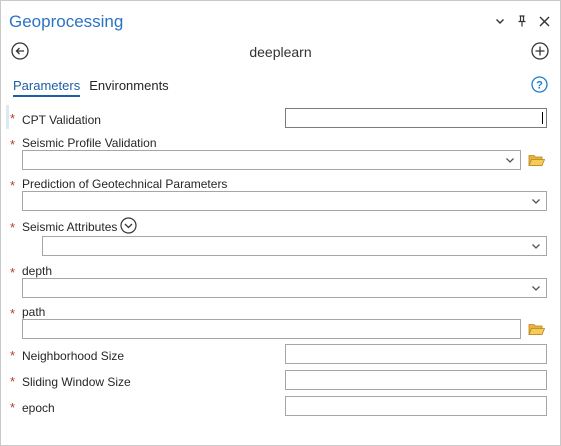 The height and width of the screenshot is (446, 561). I want to click on neighborhood-size-input, so click(416, 354).